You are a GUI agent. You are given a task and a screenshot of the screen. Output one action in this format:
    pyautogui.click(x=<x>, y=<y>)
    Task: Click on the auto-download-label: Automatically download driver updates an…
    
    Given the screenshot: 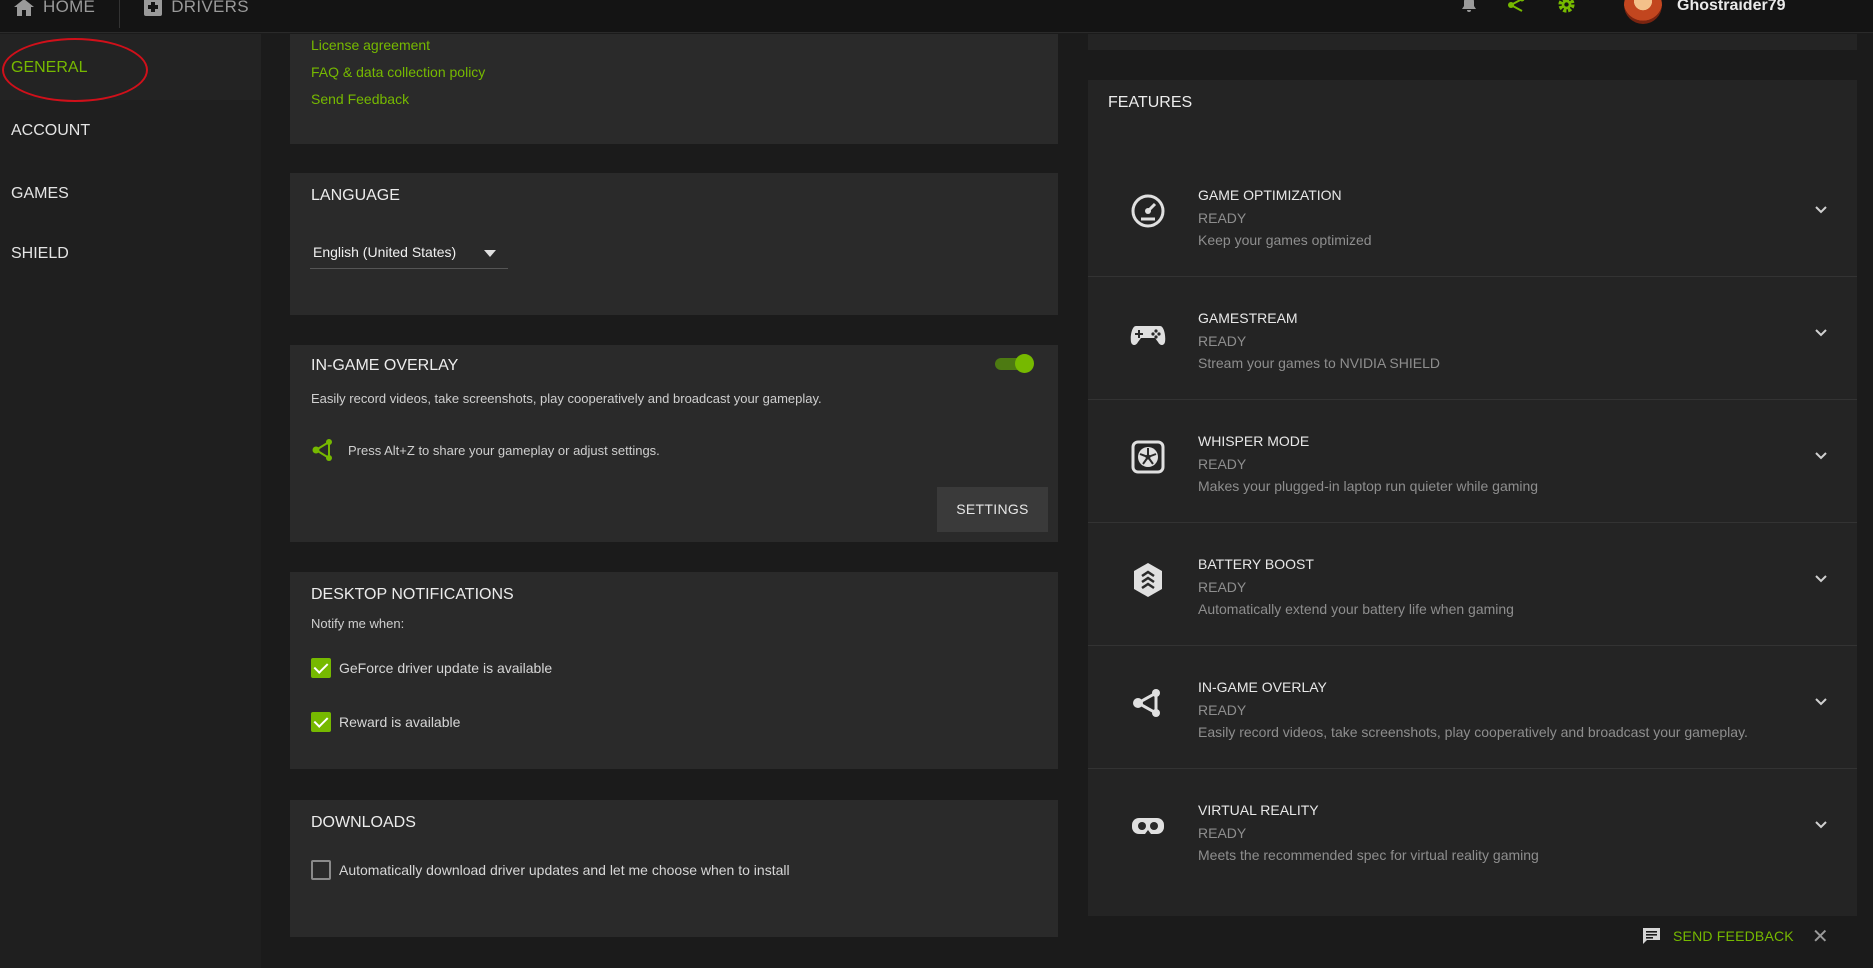 What is the action you would take?
    pyautogui.click(x=564, y=870)
    